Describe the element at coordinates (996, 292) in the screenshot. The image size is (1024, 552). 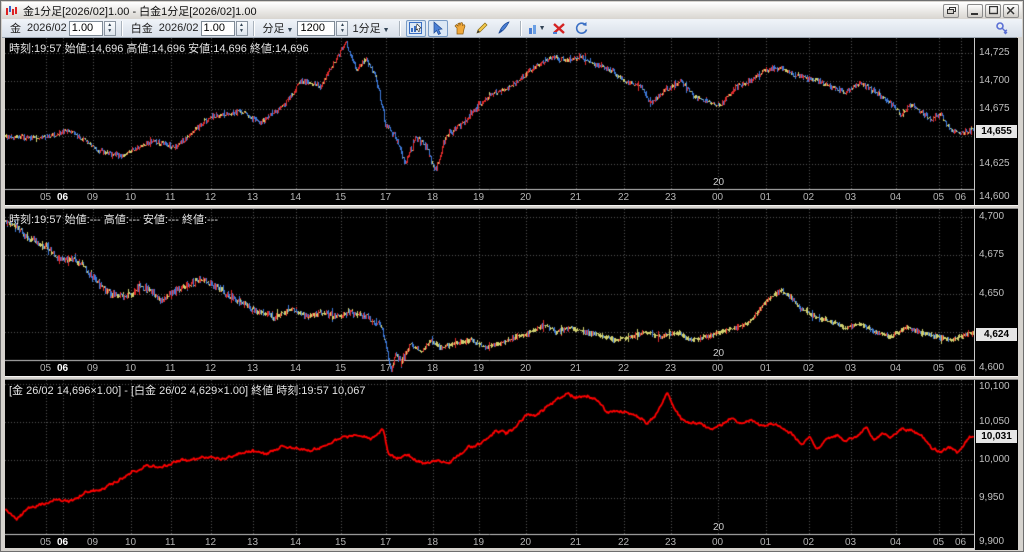
I see `platinum-price-axis: 4,700 4,675 4,650 4,600 4,624` at that location.